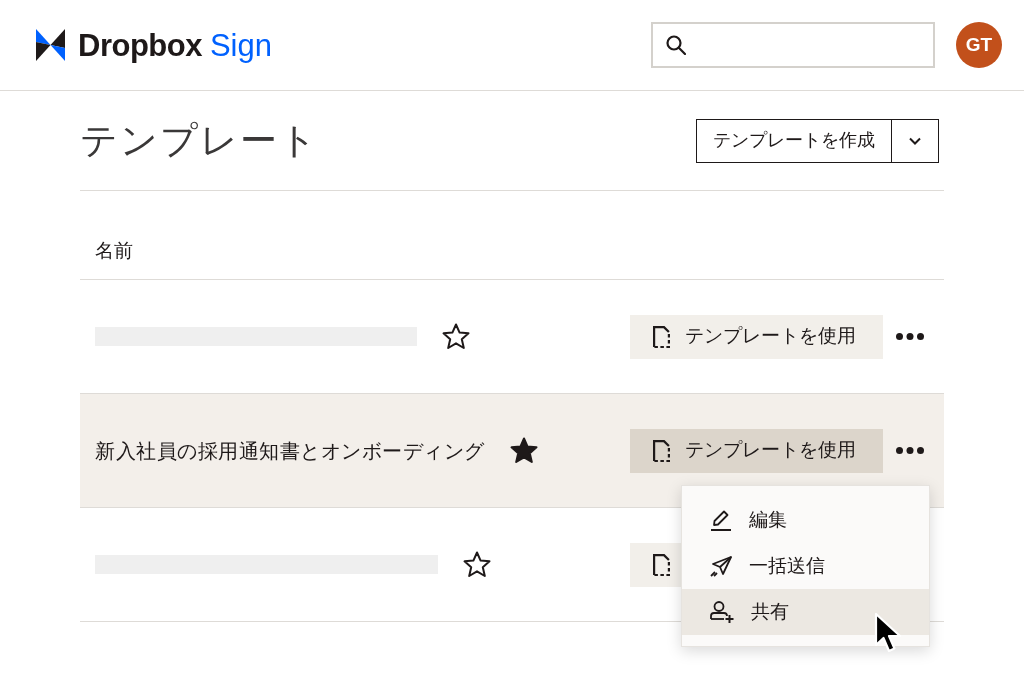 Image resolution: width=1024 pixels, height=683 pixels. What do you see at coordinates (290, 451) in the screenshot?
I see `template-name: 新入社員の採用通知書とオンボーディング` at bounding box center [290, 451].